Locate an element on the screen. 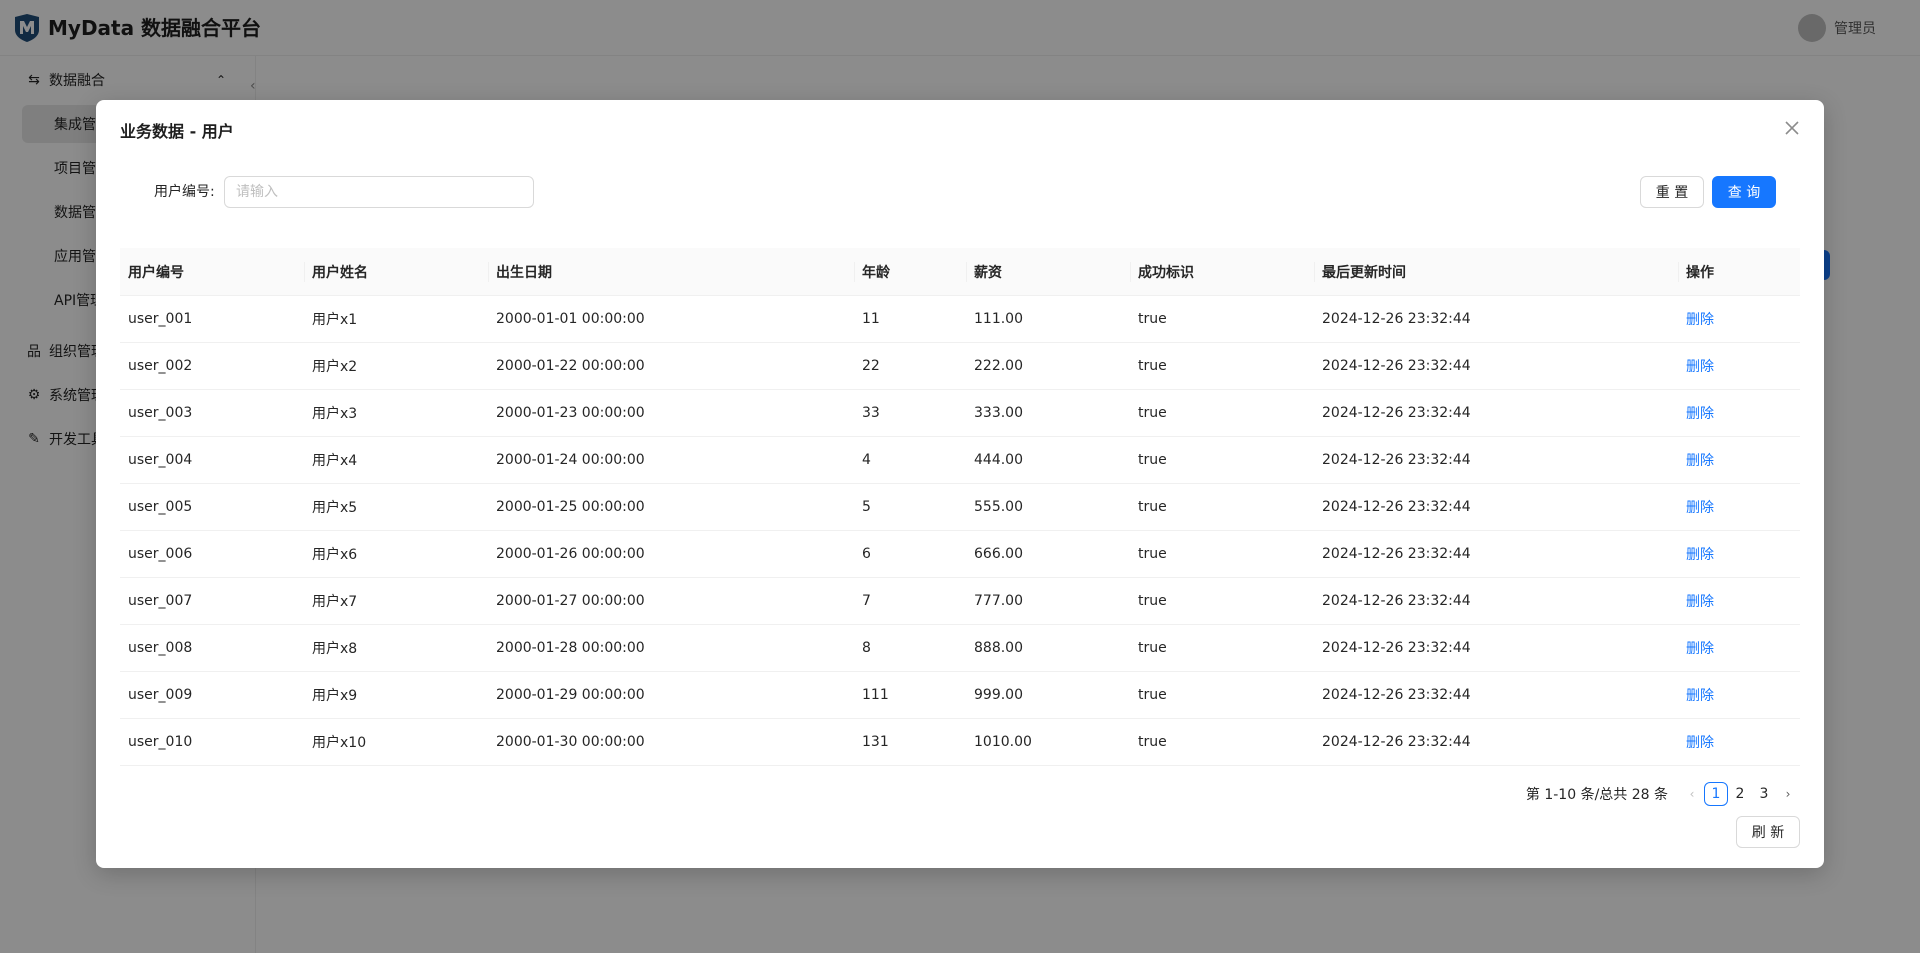 The width and height of the screenshot is (1920, 953). user-id-input is located at coordinates (379, 192).